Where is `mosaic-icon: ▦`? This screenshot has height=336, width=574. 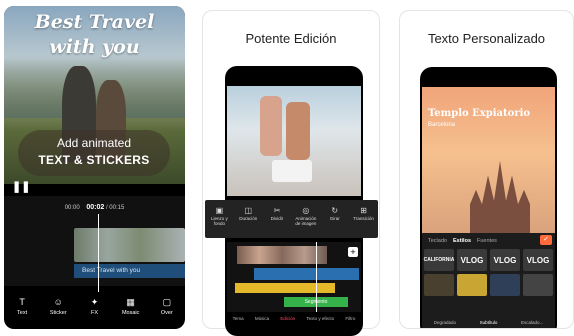 mosaic-icon: ▦ is located at coordinates (130, 302).